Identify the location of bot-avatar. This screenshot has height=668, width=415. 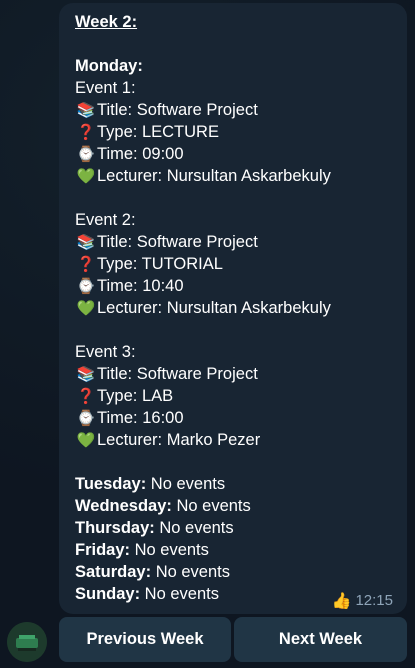
(27, 642).